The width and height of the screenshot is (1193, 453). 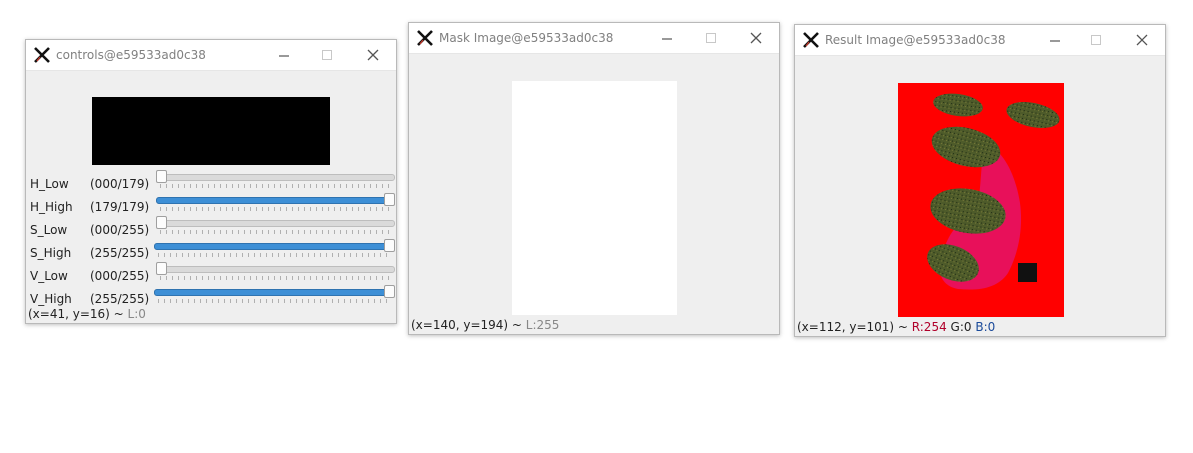 I want to click on trackbar-label-s-high: S_High, so click(x=51, y=253).